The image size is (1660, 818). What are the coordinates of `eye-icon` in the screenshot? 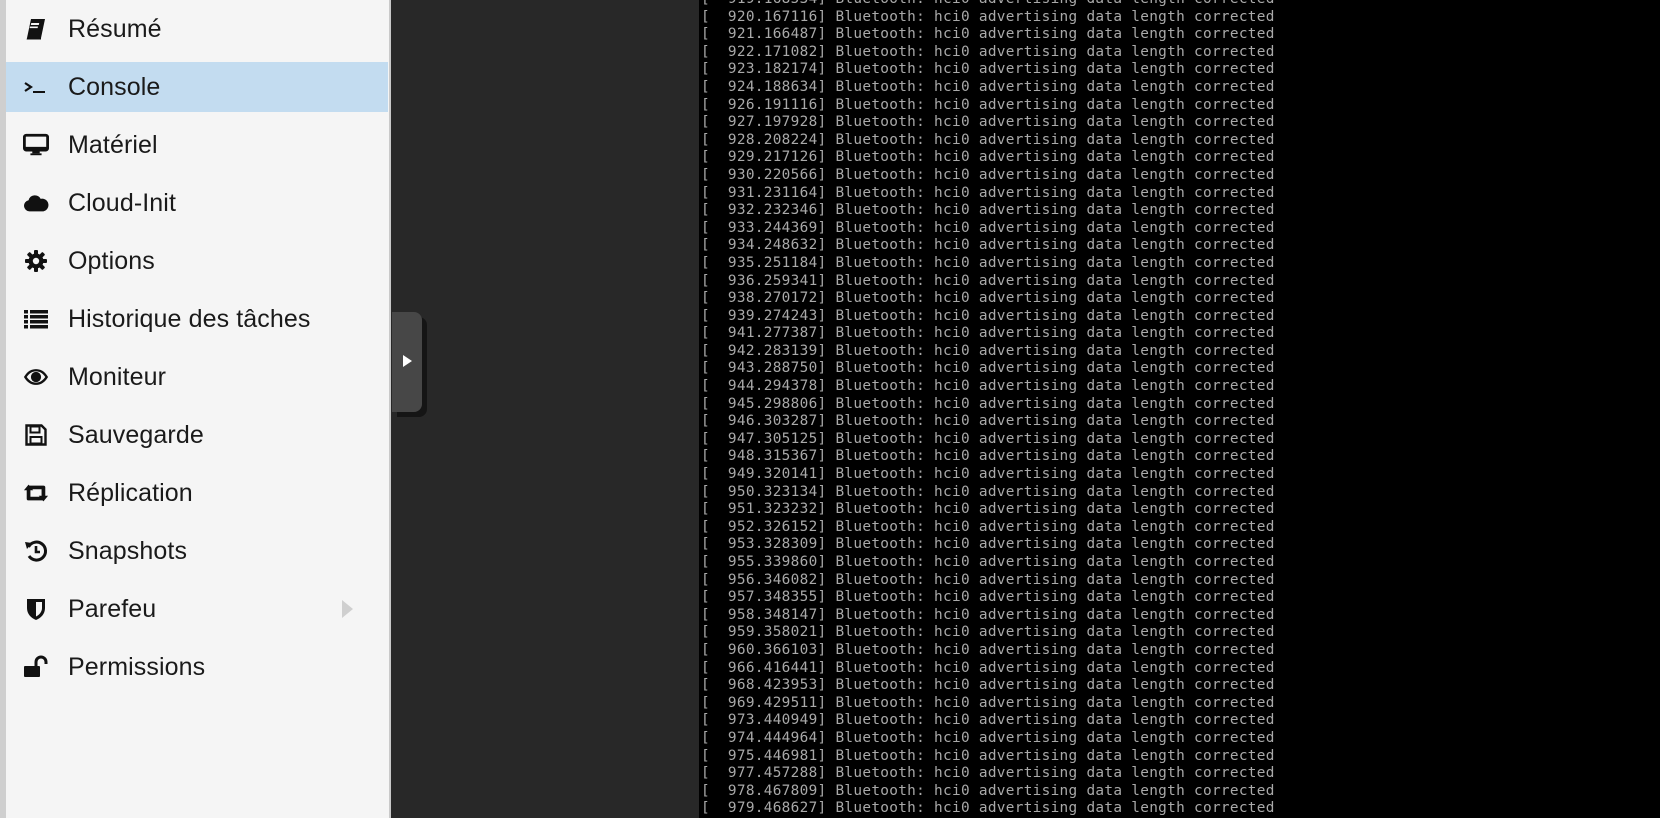 It's located at (36, 377).